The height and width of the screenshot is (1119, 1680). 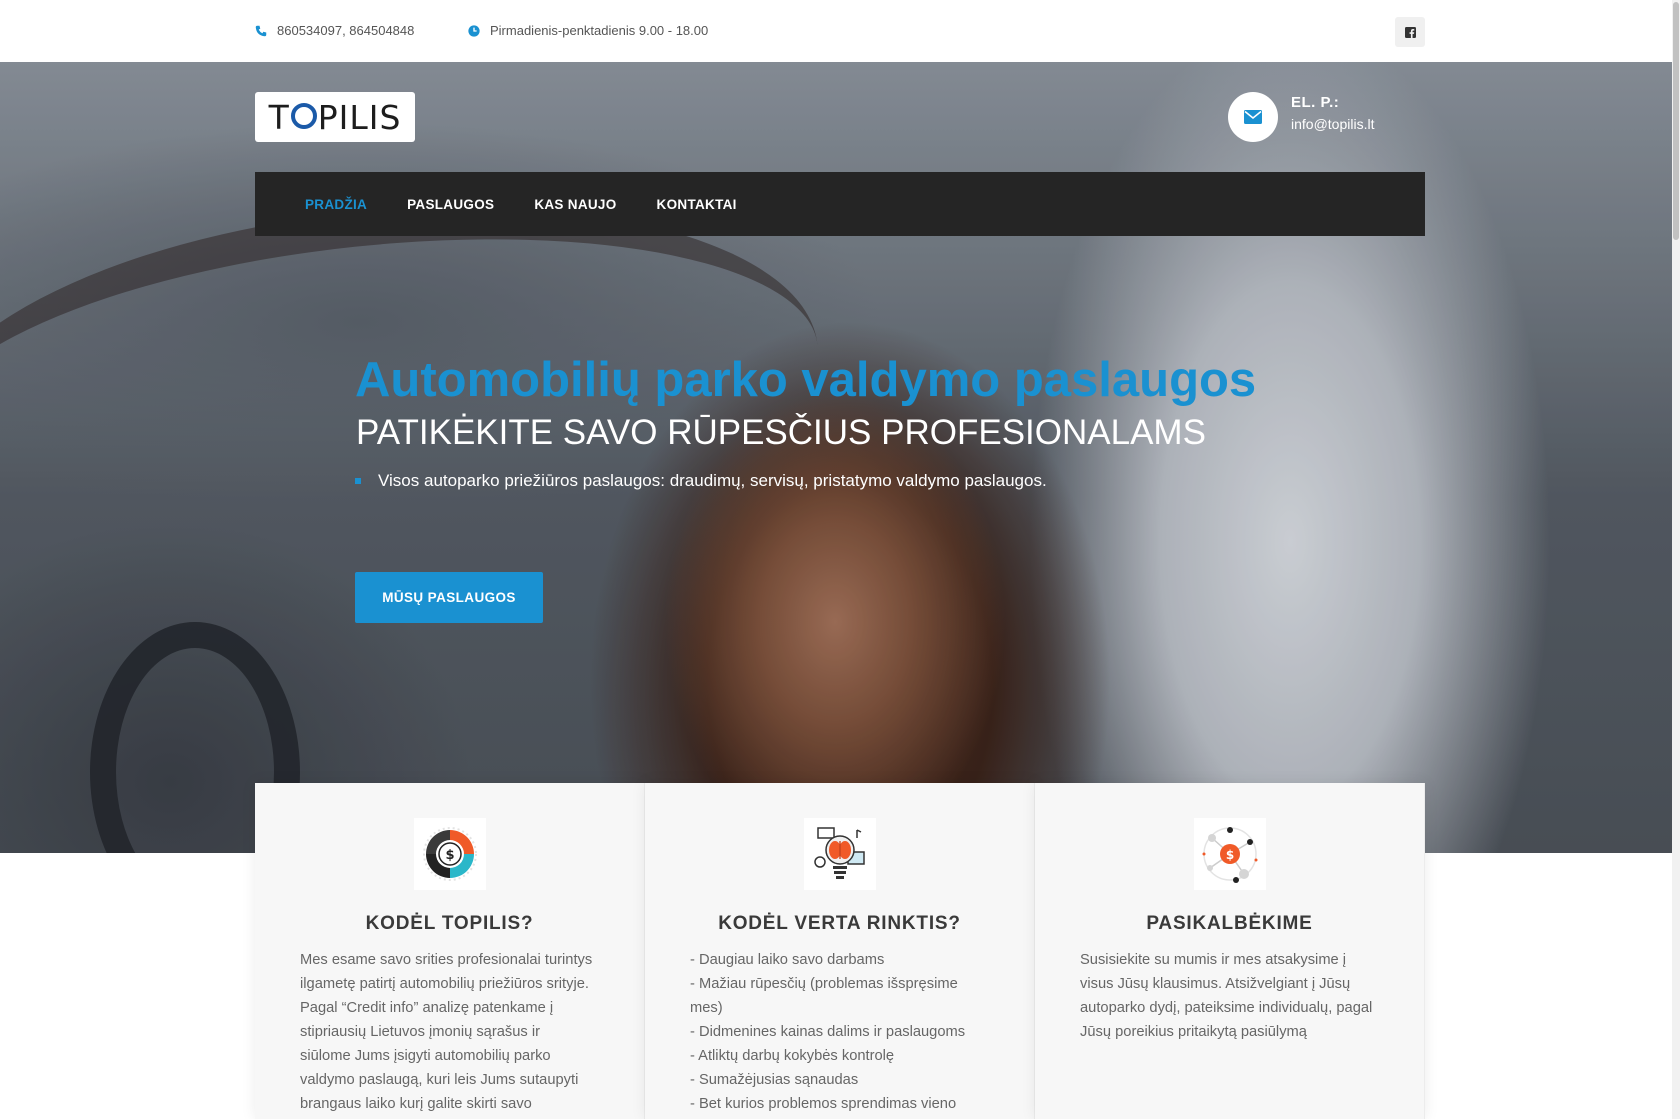 I want to click on nav-item-paslaugos: PASLAUGOS, so click(x=450, y=204).